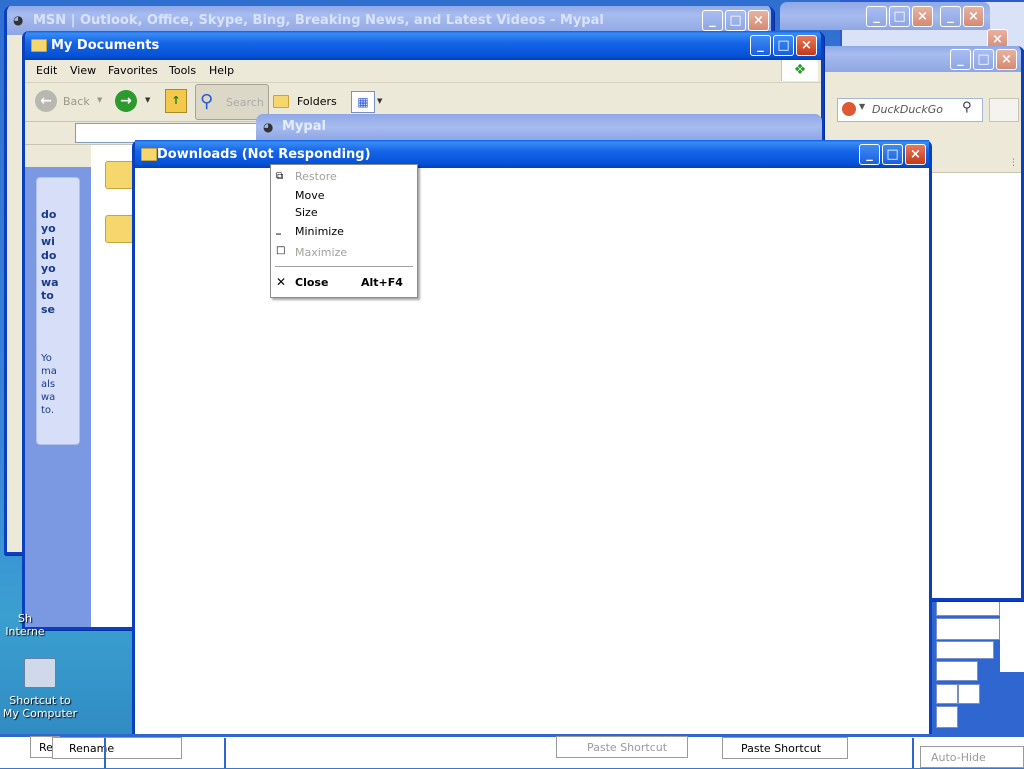 This screenshot has height=769, width=1024. I want to click on mypal-close-button: ×, so click(1006, 59).